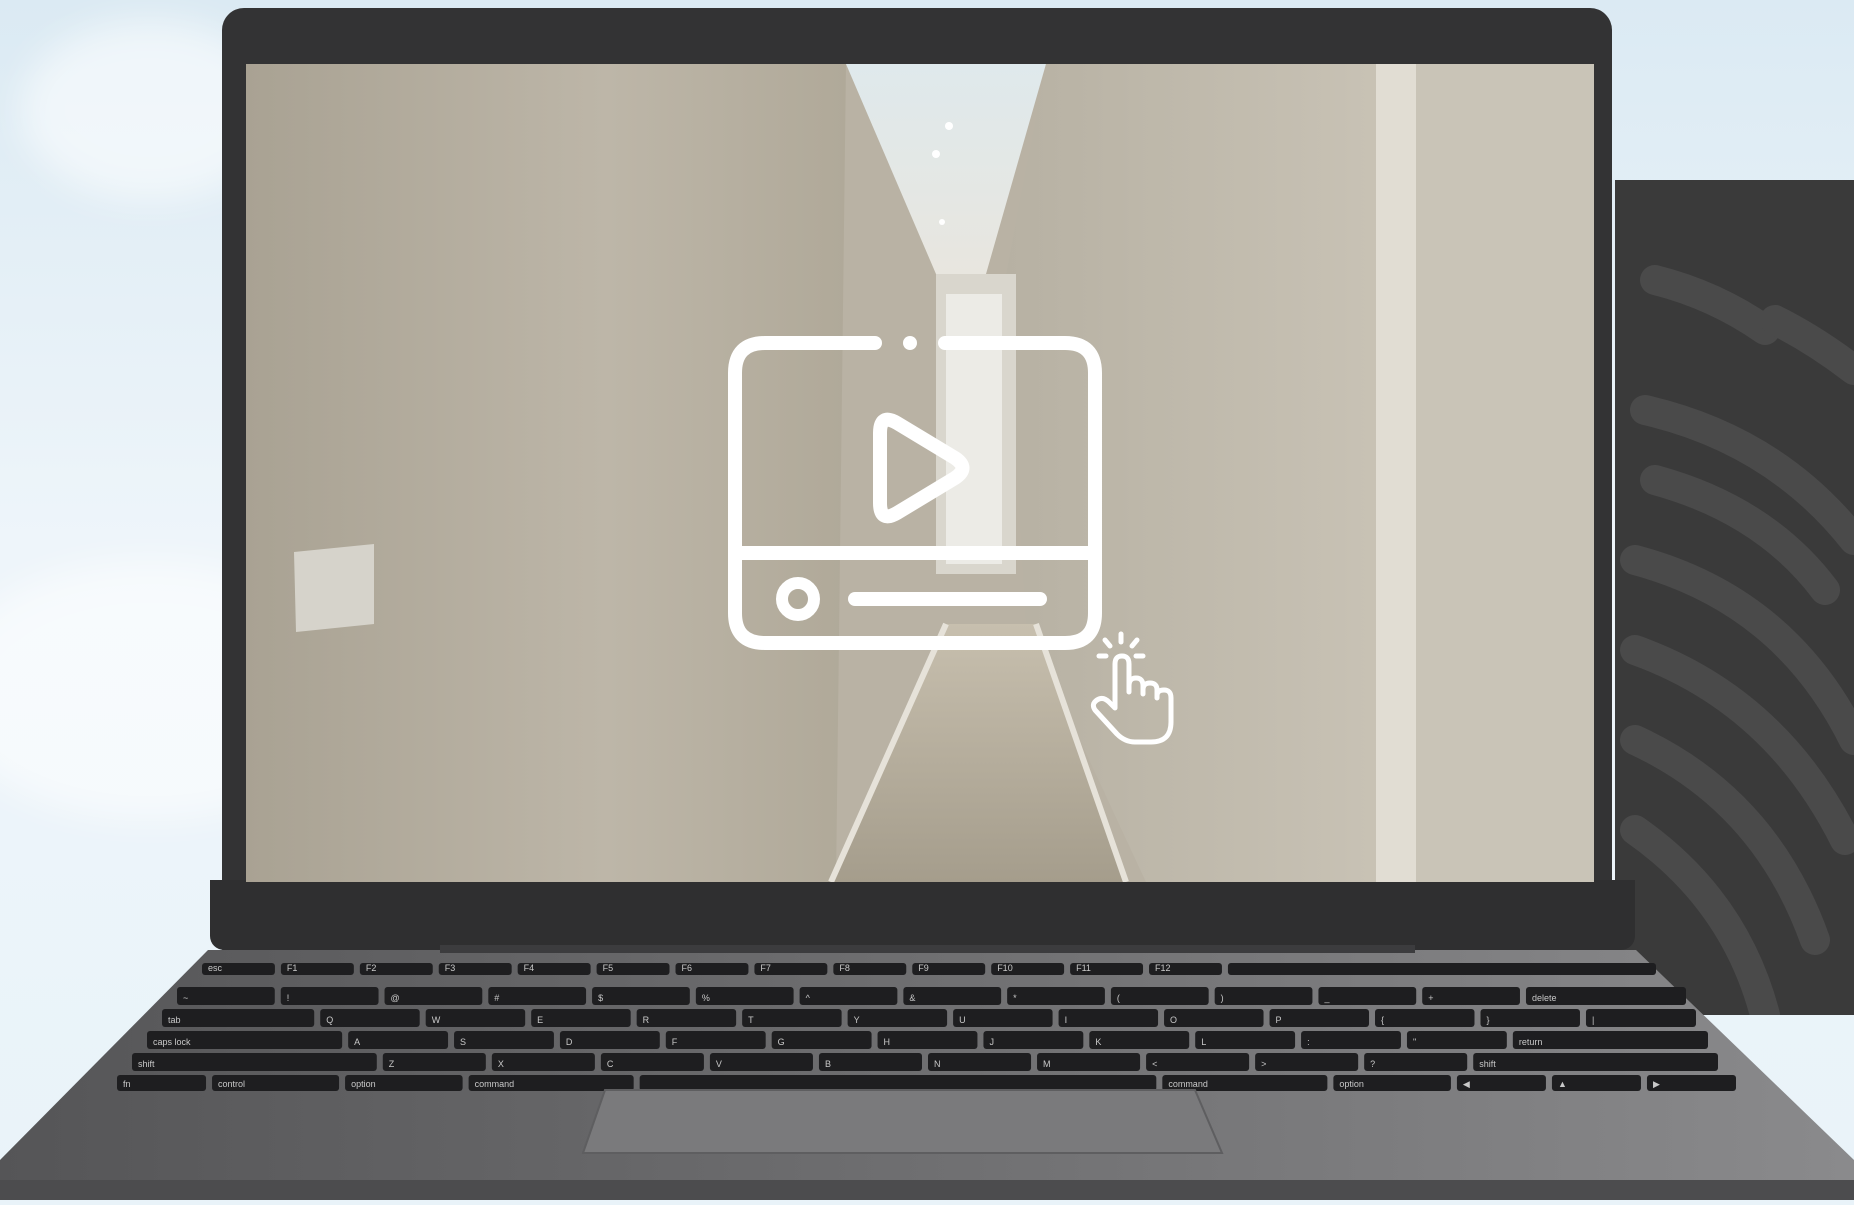 Image resolution: width=1854 pixels, height=1205 pixels. What do you see at coordinates (923, 968) in the screenshot?
I see `keyboard-key-label: F9` at bounding box center [923, 968].